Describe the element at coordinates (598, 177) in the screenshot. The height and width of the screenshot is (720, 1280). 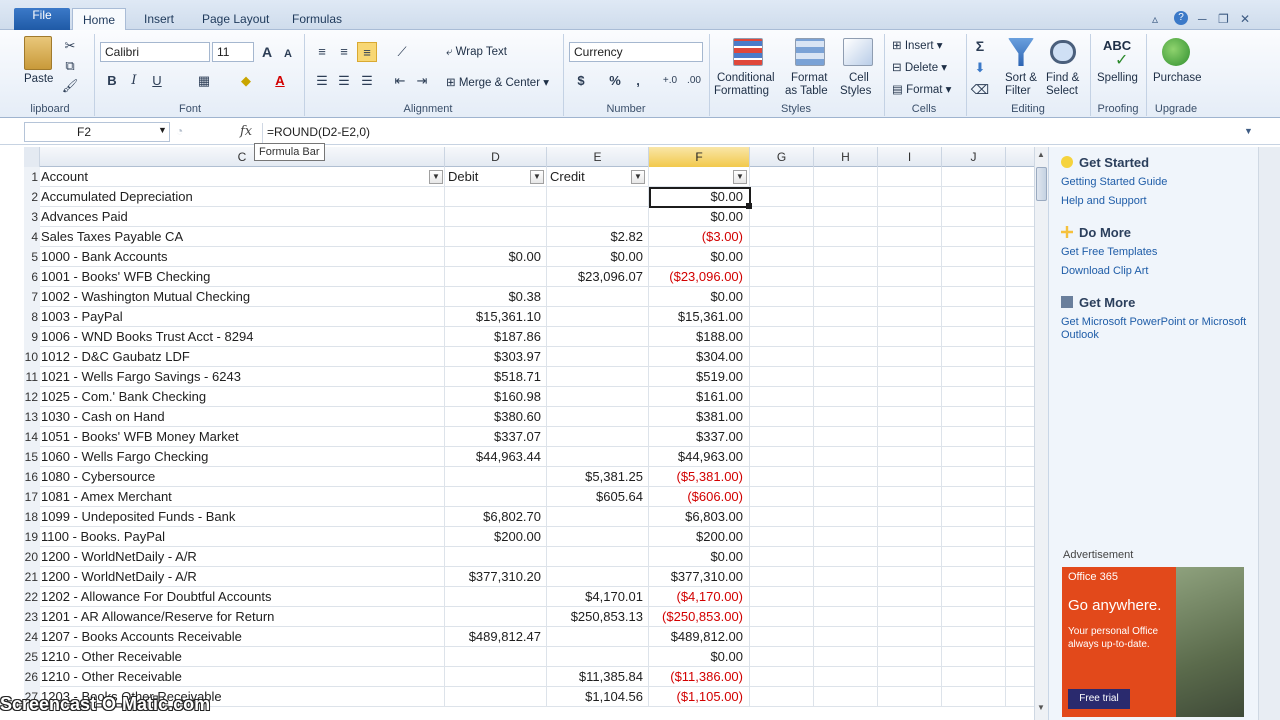
I see `header-credit: Credit ▼` at that location.